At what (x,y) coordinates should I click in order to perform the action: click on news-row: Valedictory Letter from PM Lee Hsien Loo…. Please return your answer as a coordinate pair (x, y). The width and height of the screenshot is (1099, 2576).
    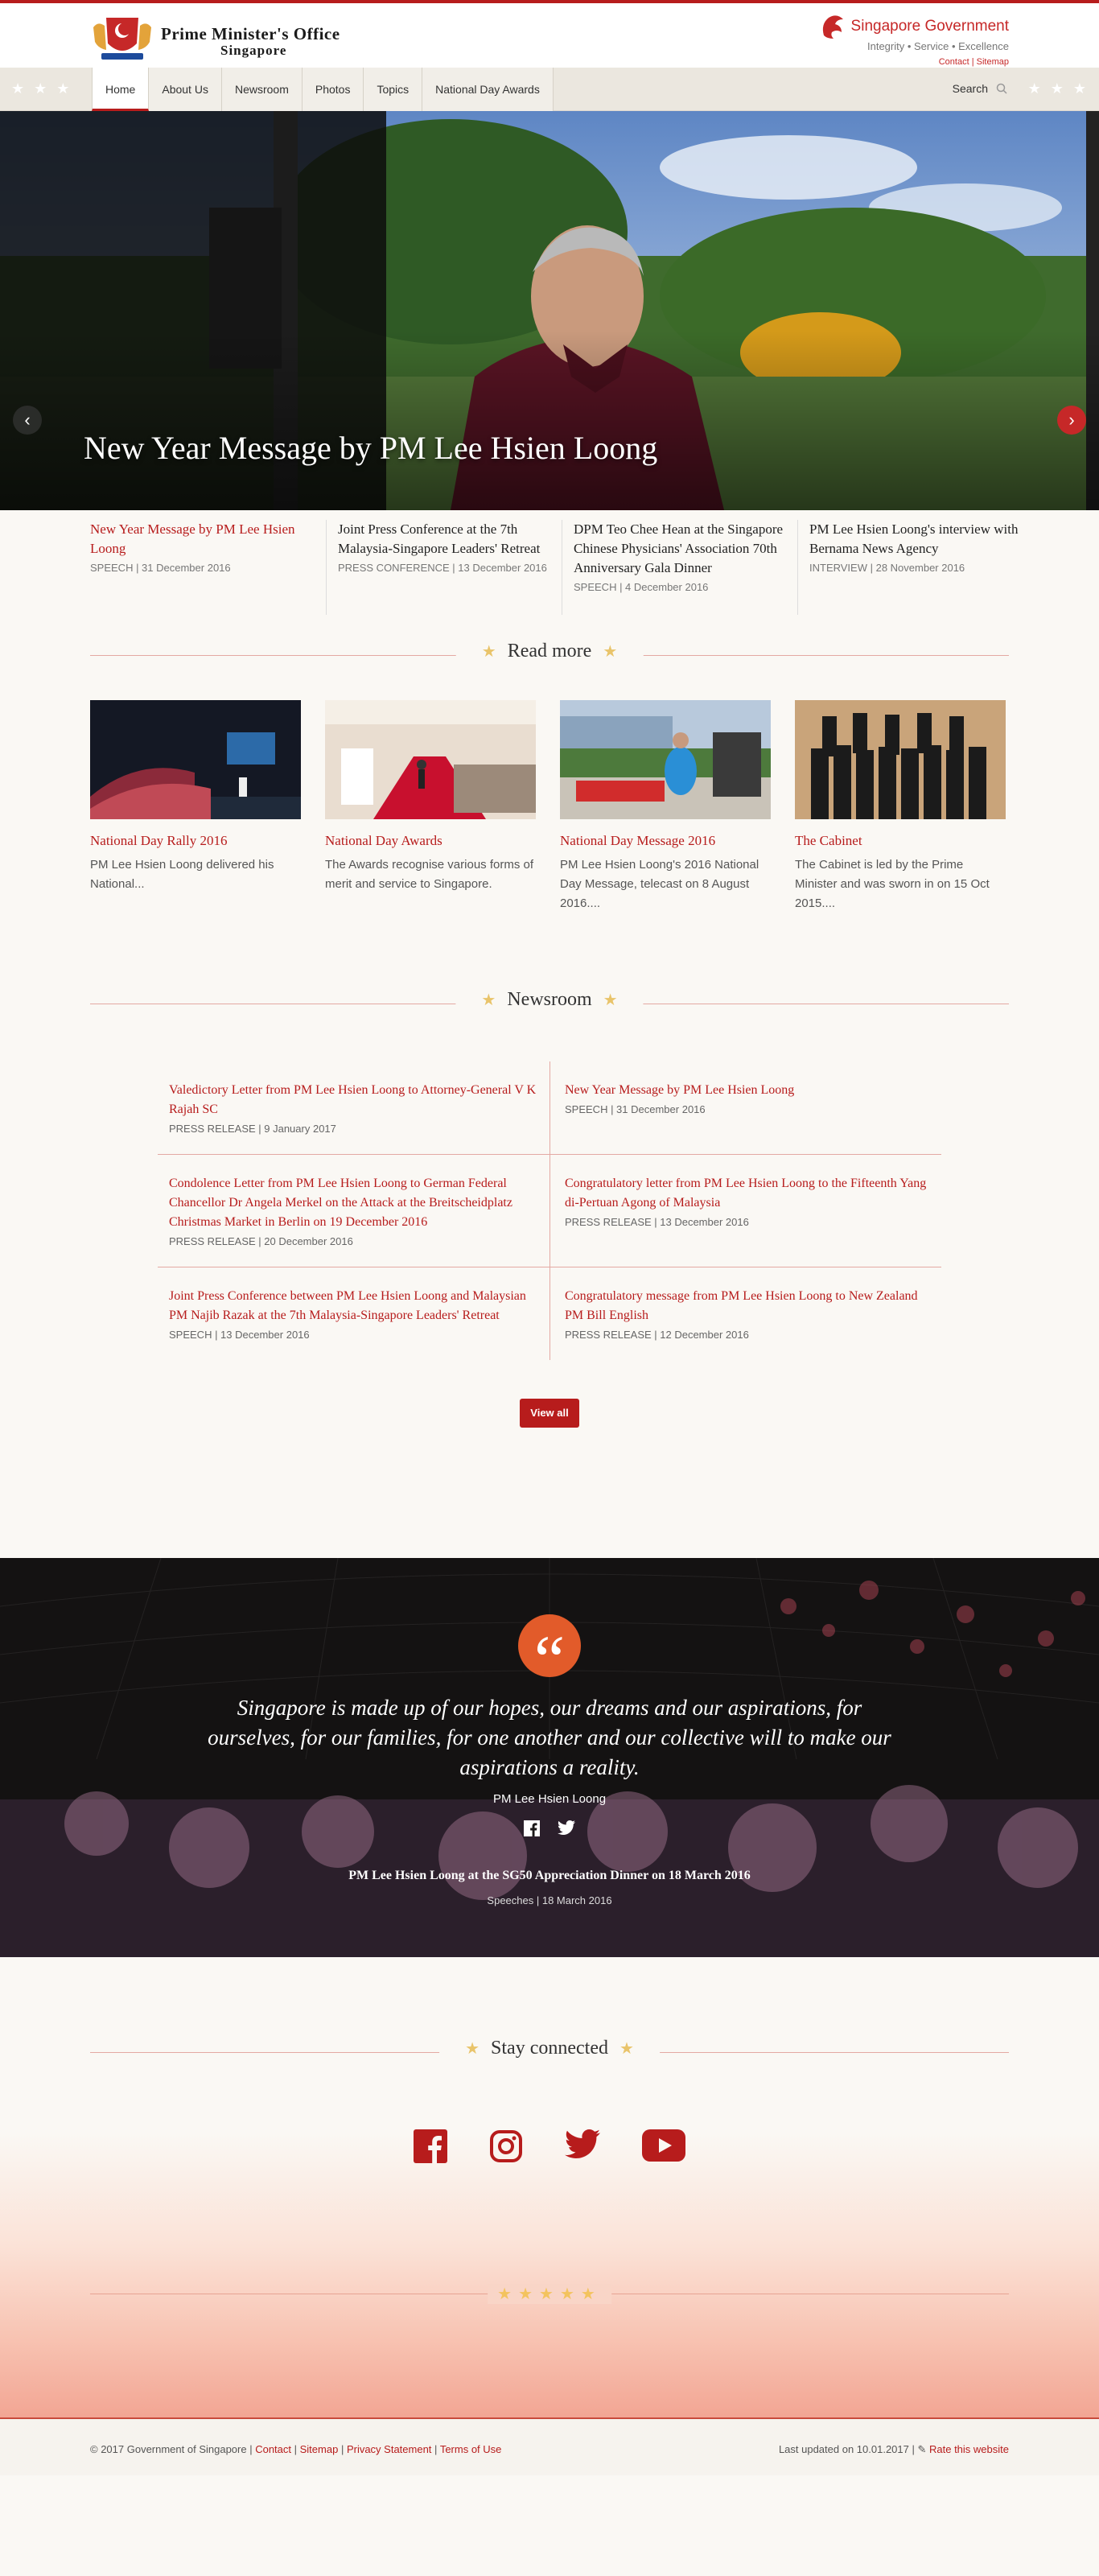
    Looking at the image, I should click on (549, 1108).